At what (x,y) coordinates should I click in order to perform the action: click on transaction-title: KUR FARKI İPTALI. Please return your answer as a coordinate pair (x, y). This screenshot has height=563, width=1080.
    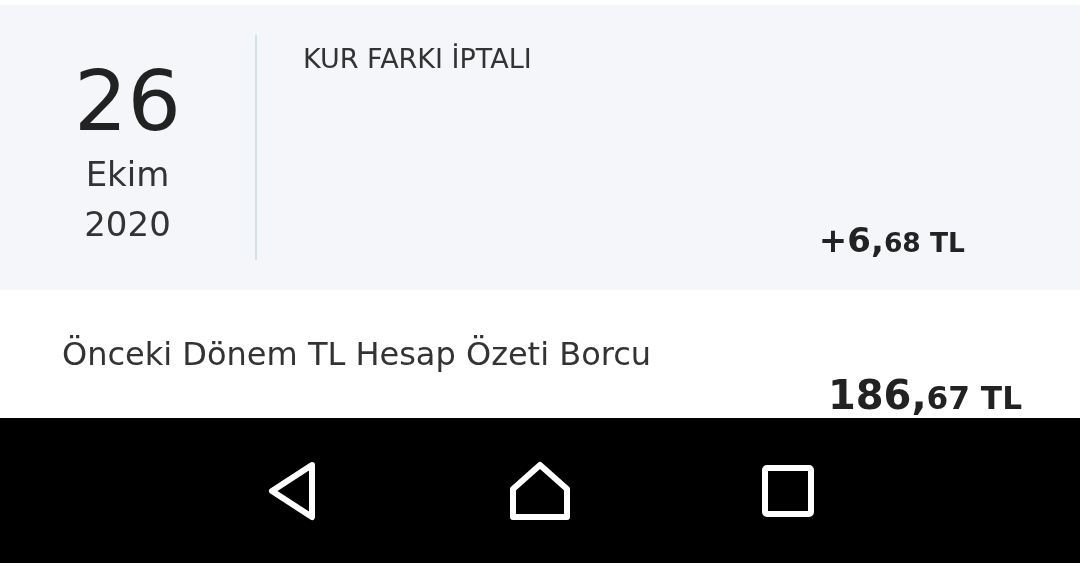
    Looking at the image, I should click on (418, 58).